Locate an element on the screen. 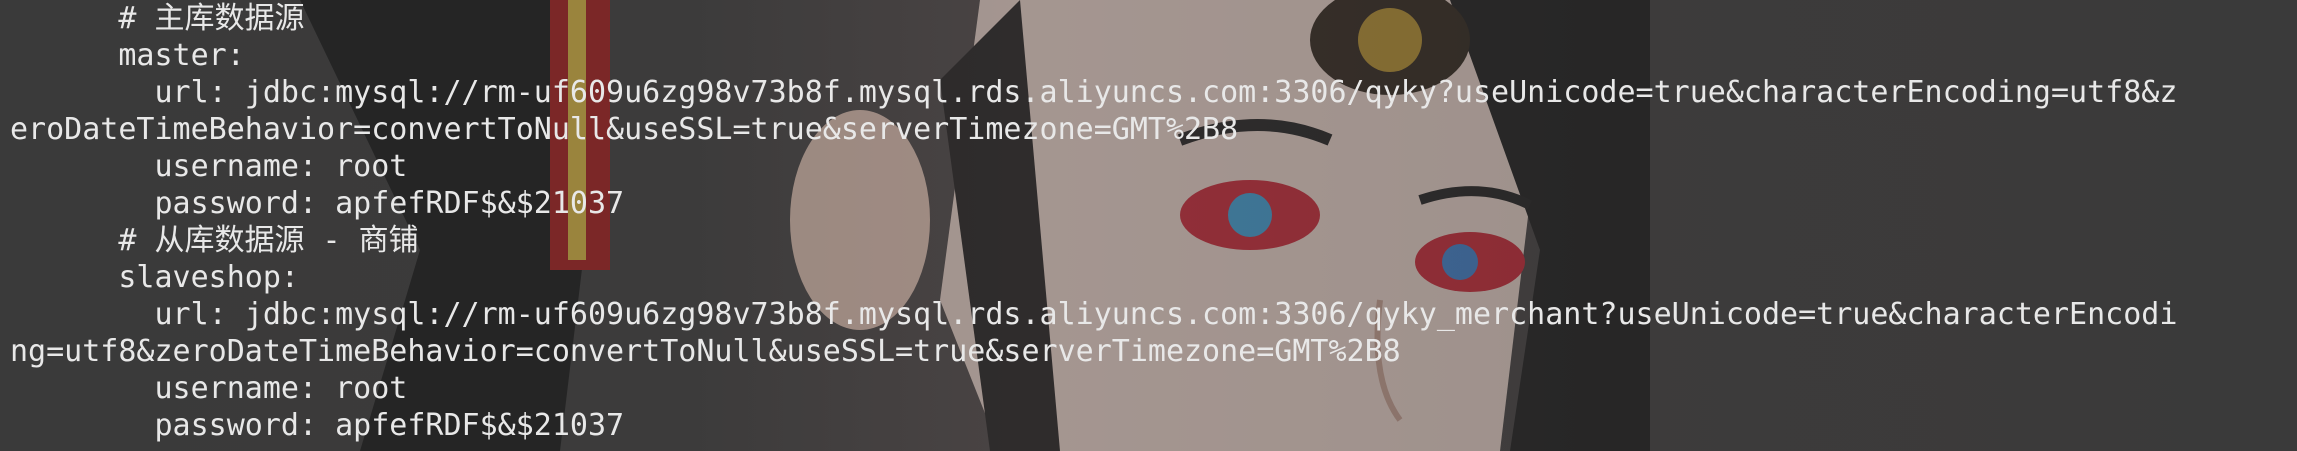 This screenshot has height=451, width=2297. master-username: username: root is located at coordinates (209, 166).